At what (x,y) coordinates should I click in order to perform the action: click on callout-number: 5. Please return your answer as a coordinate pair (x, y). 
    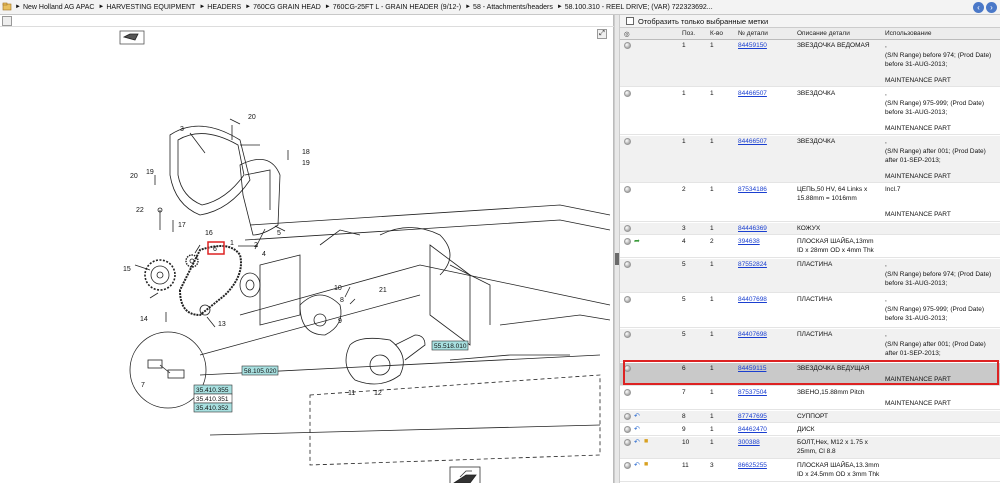
    Looking at the image, I should click on (279, 233).